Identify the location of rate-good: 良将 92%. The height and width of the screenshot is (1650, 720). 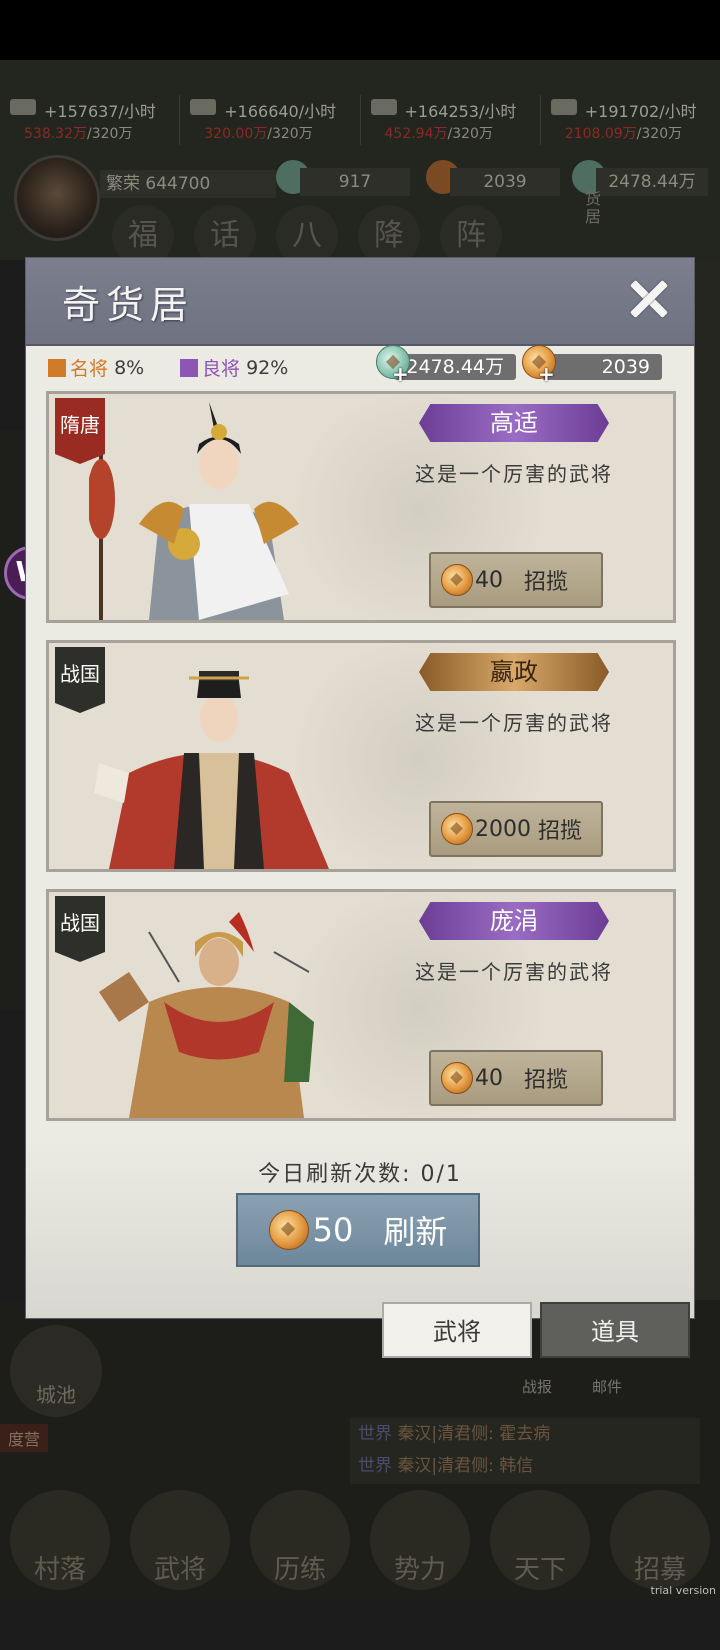
(234, 367).